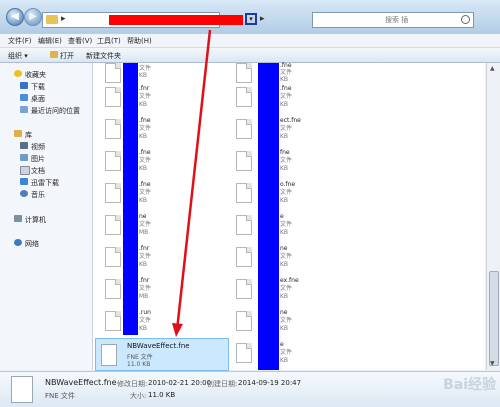 The width and height of the screenshot is (500, 407). I want to click on redacted-path, so click(176, 20).